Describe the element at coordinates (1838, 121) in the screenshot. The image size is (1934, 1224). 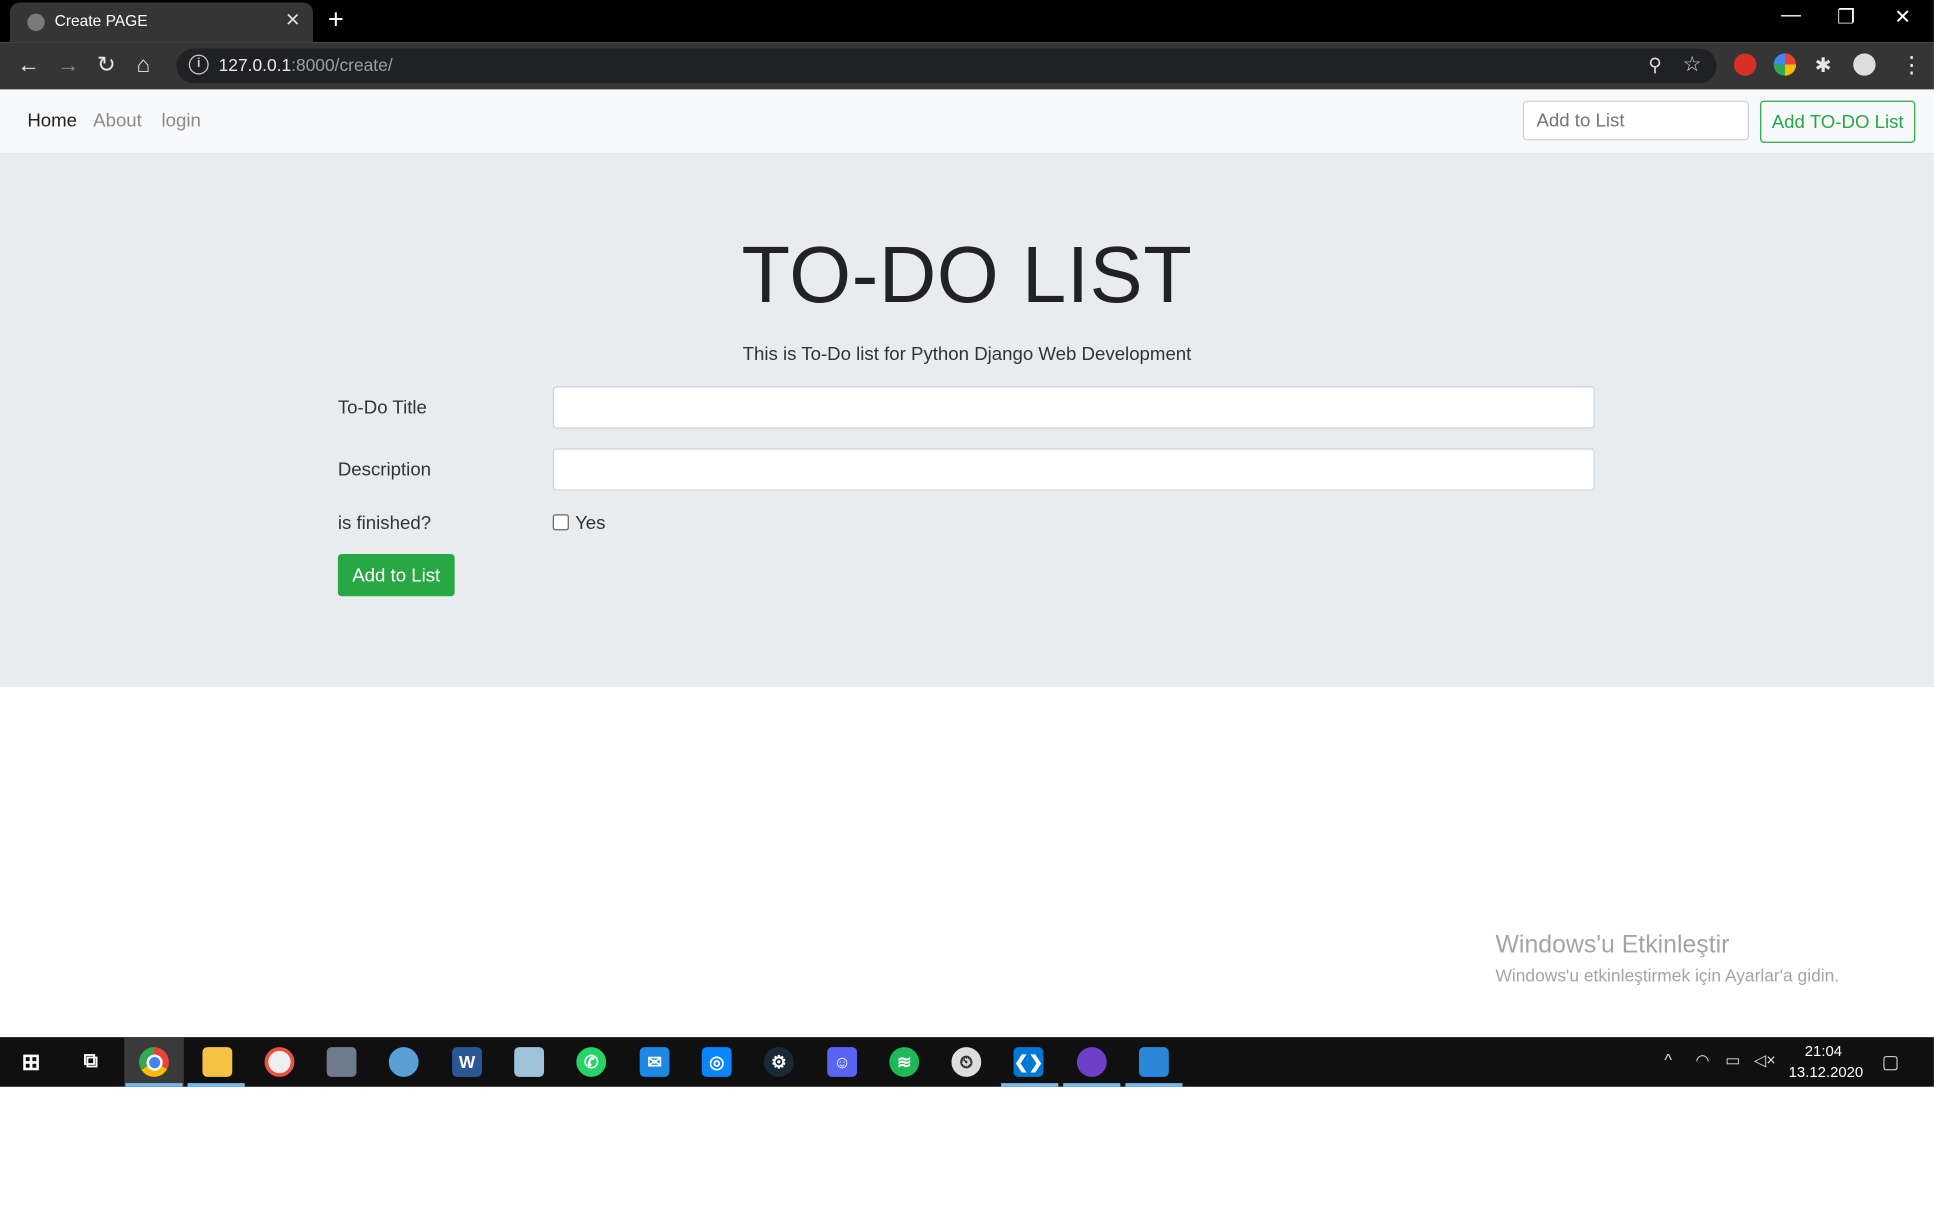
I see `add-todo-list-button: Add TO-DO List` at that location.